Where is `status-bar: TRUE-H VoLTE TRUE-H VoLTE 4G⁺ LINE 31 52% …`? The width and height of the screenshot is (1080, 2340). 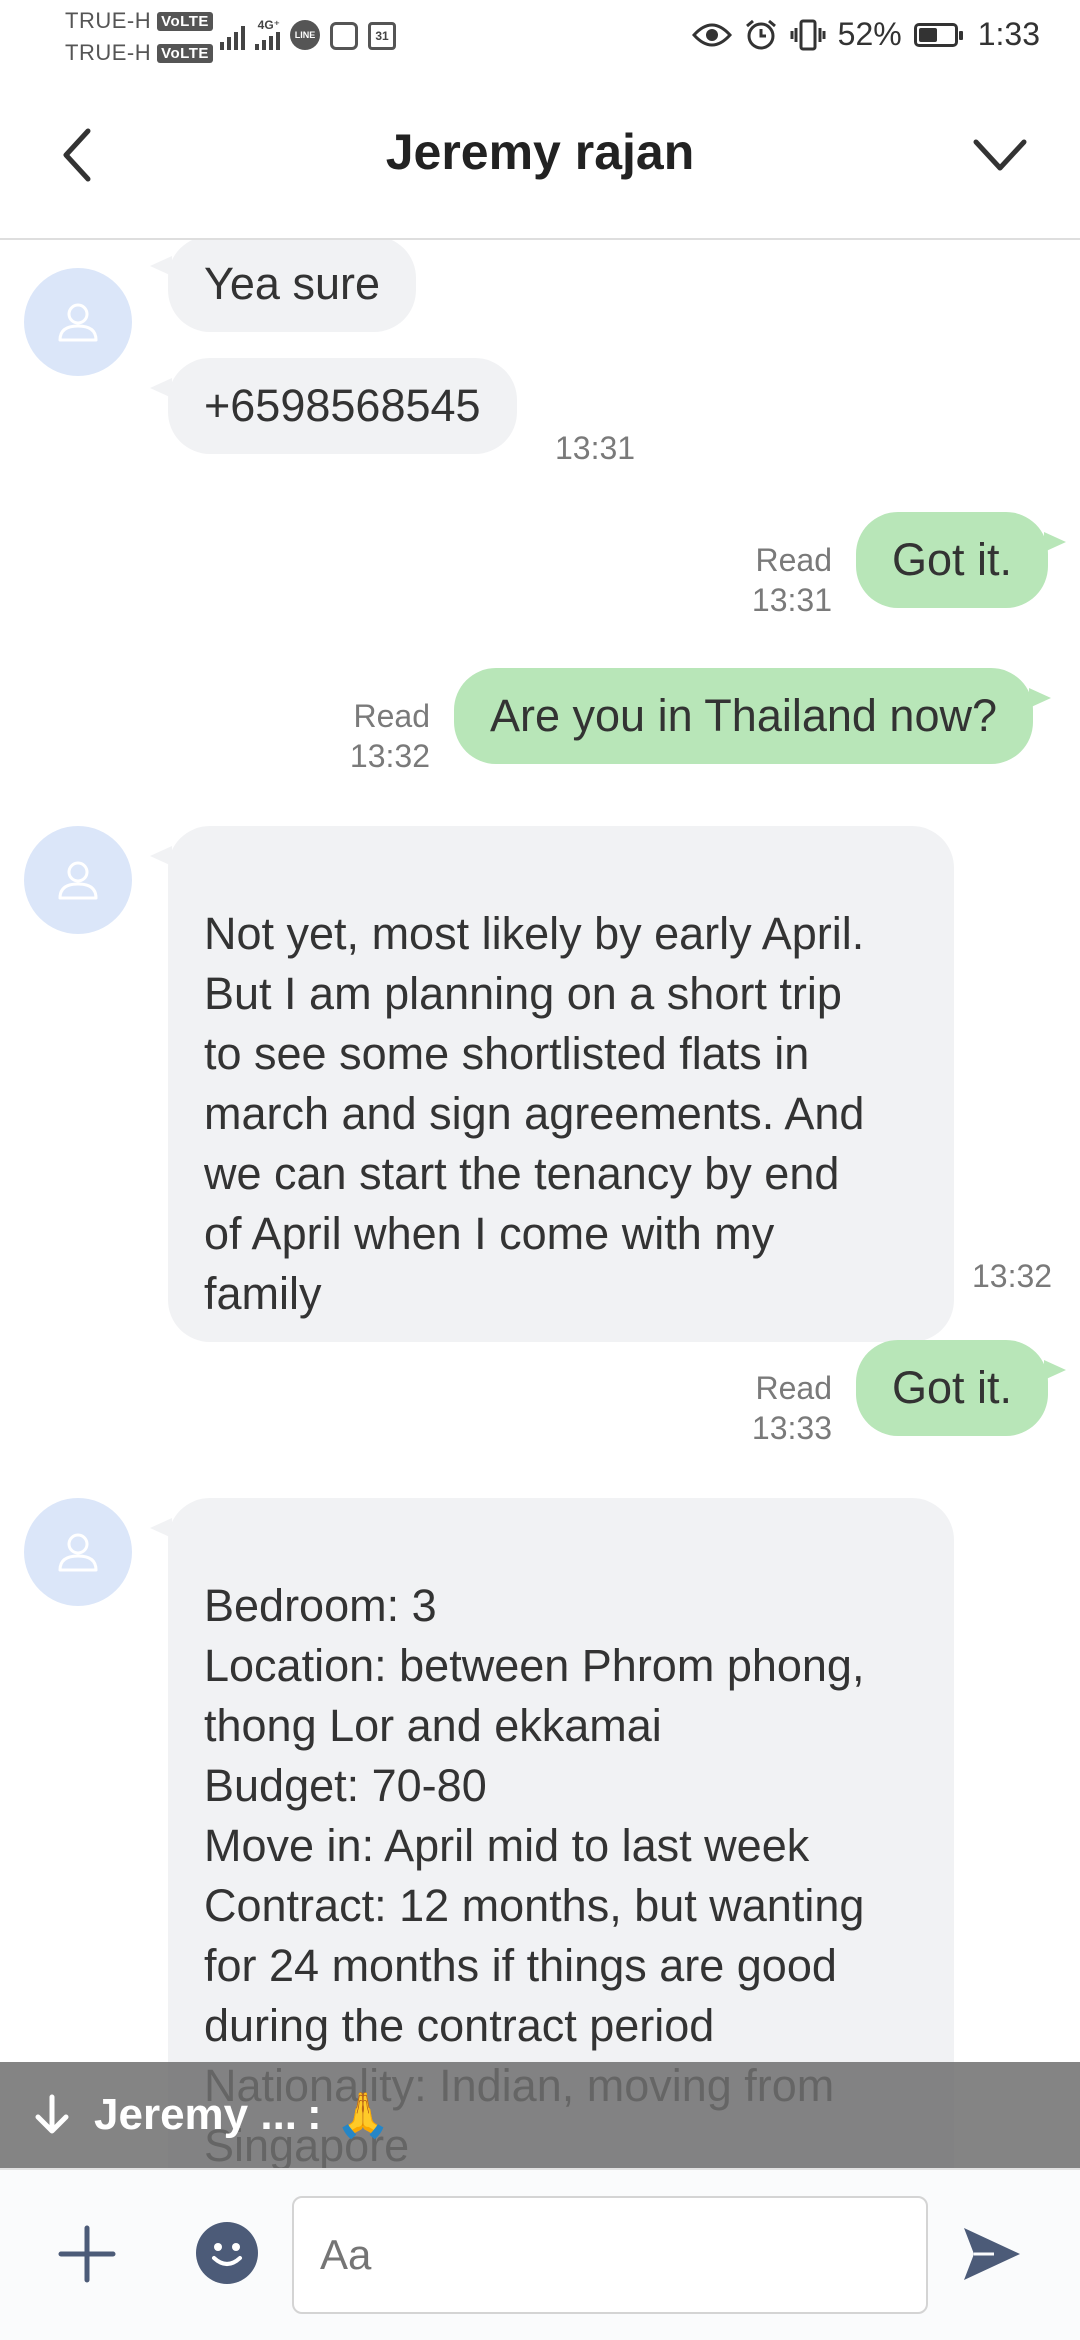 status-bar: TRUE-H VoLTE TRUE-H VoLTE 4G⁺ LINE 31 52% … is located at coordinates (540, 37).